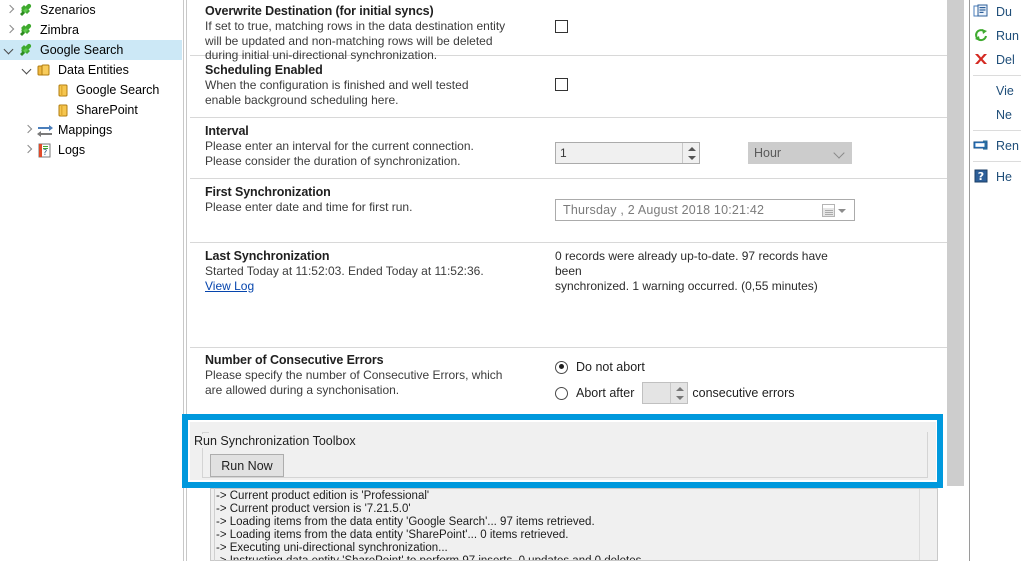 The height and width of the screenshot is (561, 1024). Describe the element at coordinates (27, 10) in the screenshot. I see `plug-icon` at that location.